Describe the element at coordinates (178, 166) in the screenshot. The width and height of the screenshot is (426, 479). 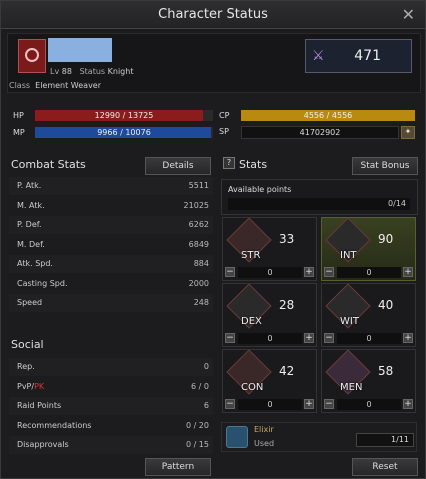
I see `details-button: Details` at that location.